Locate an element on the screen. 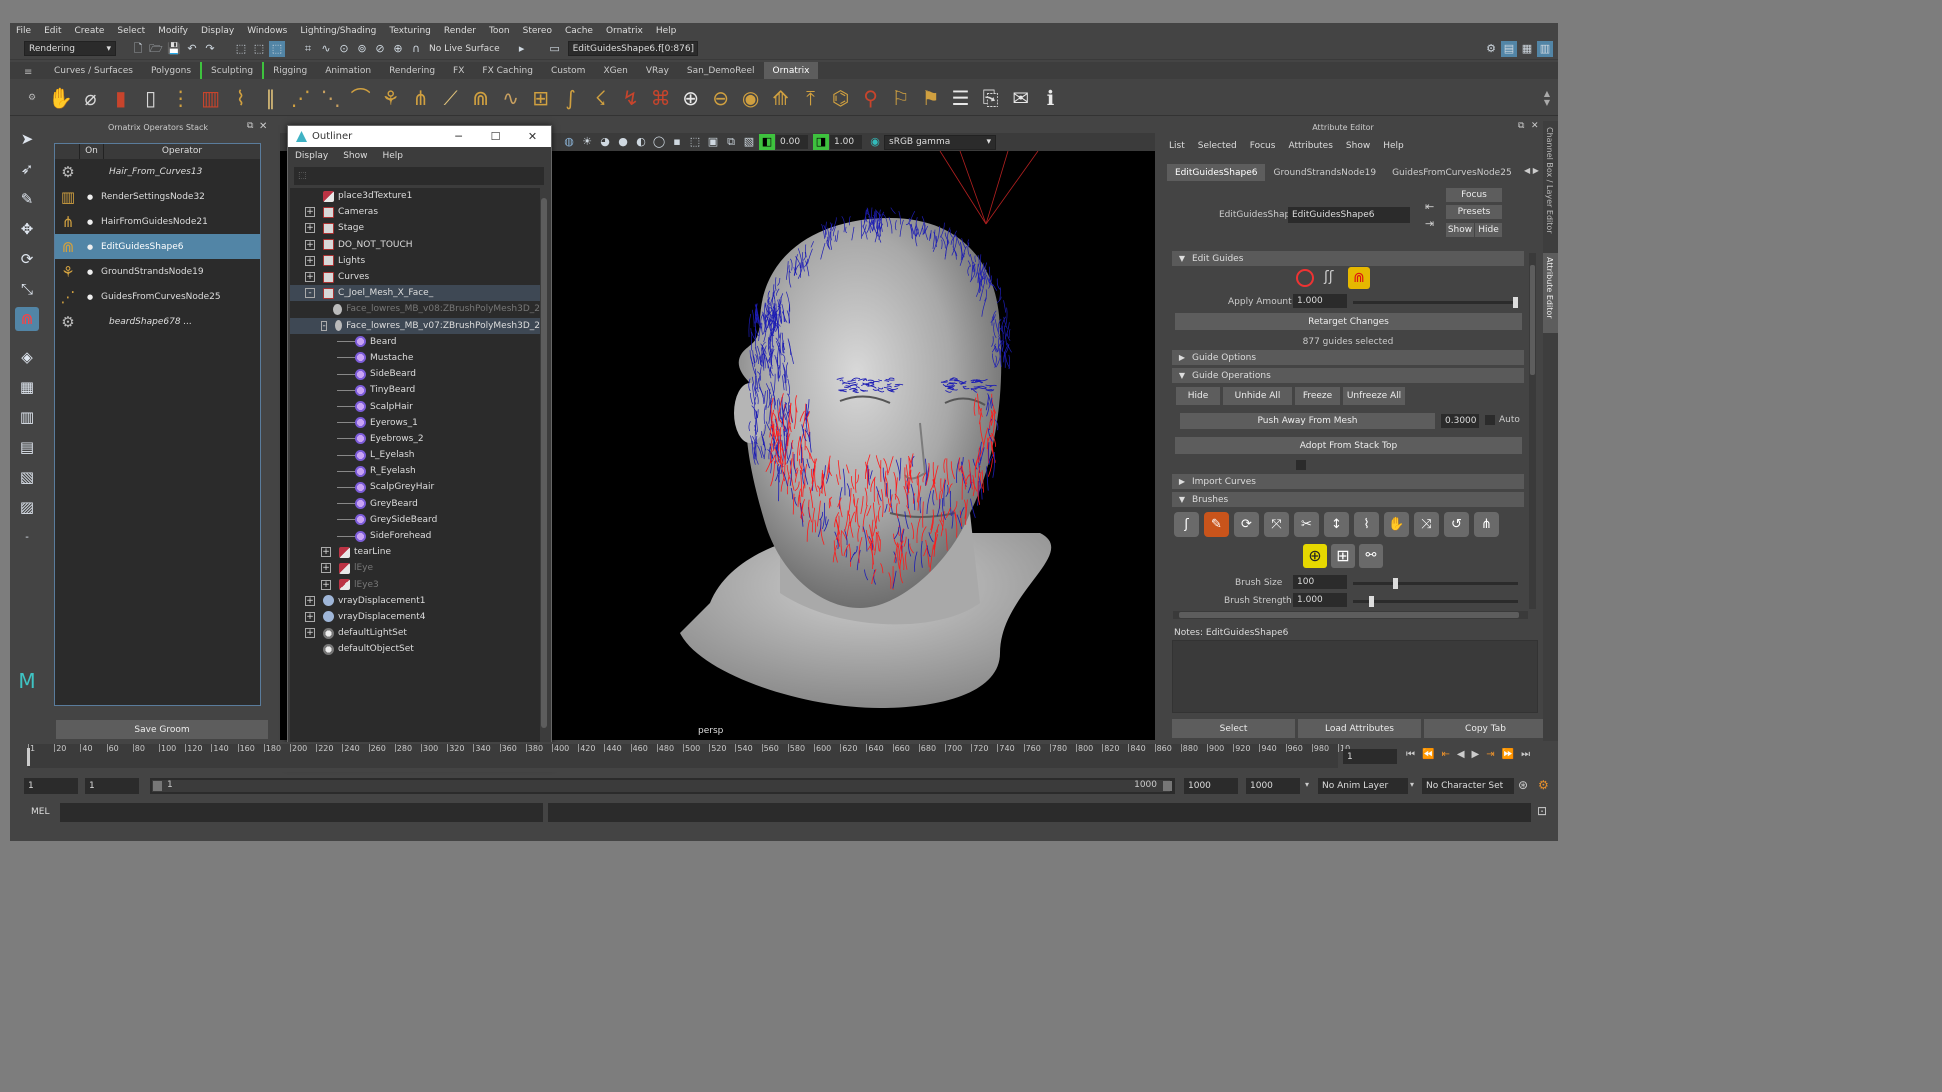 This screenshot has width=1942, height=1092. playback-start-field: 1 is located at coordinates (112, 786).